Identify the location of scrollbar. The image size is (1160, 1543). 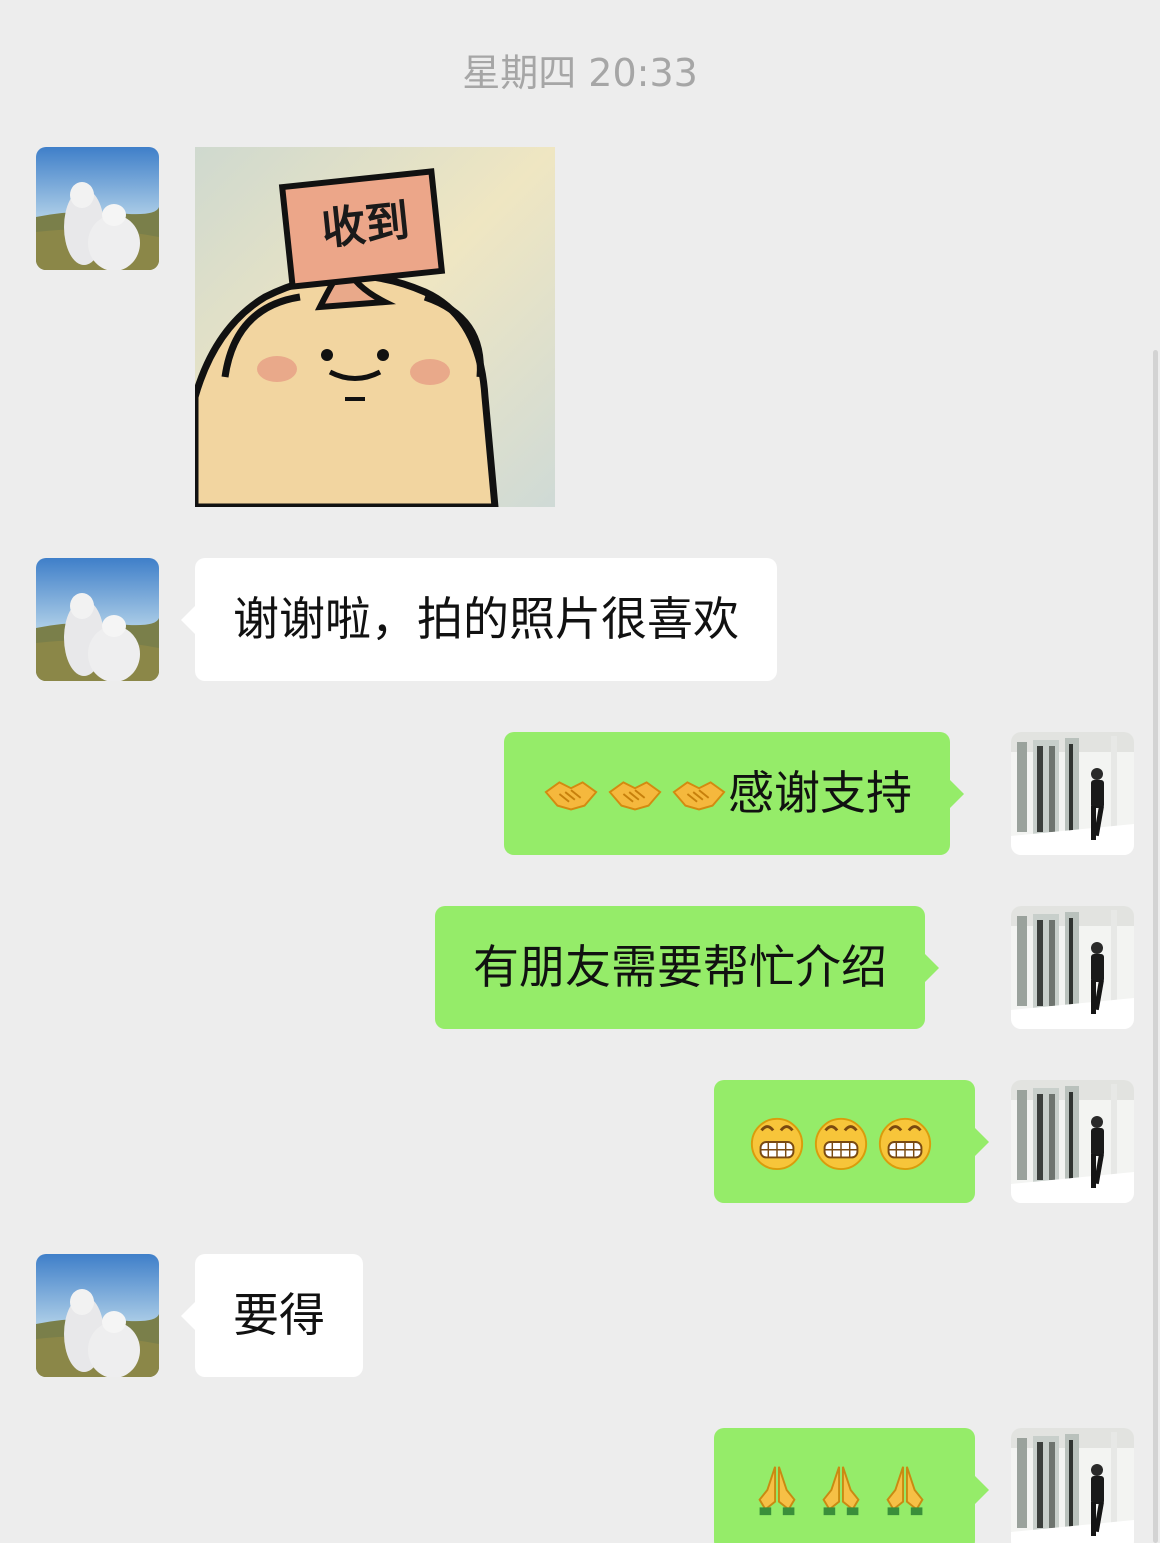
(1155, 946).